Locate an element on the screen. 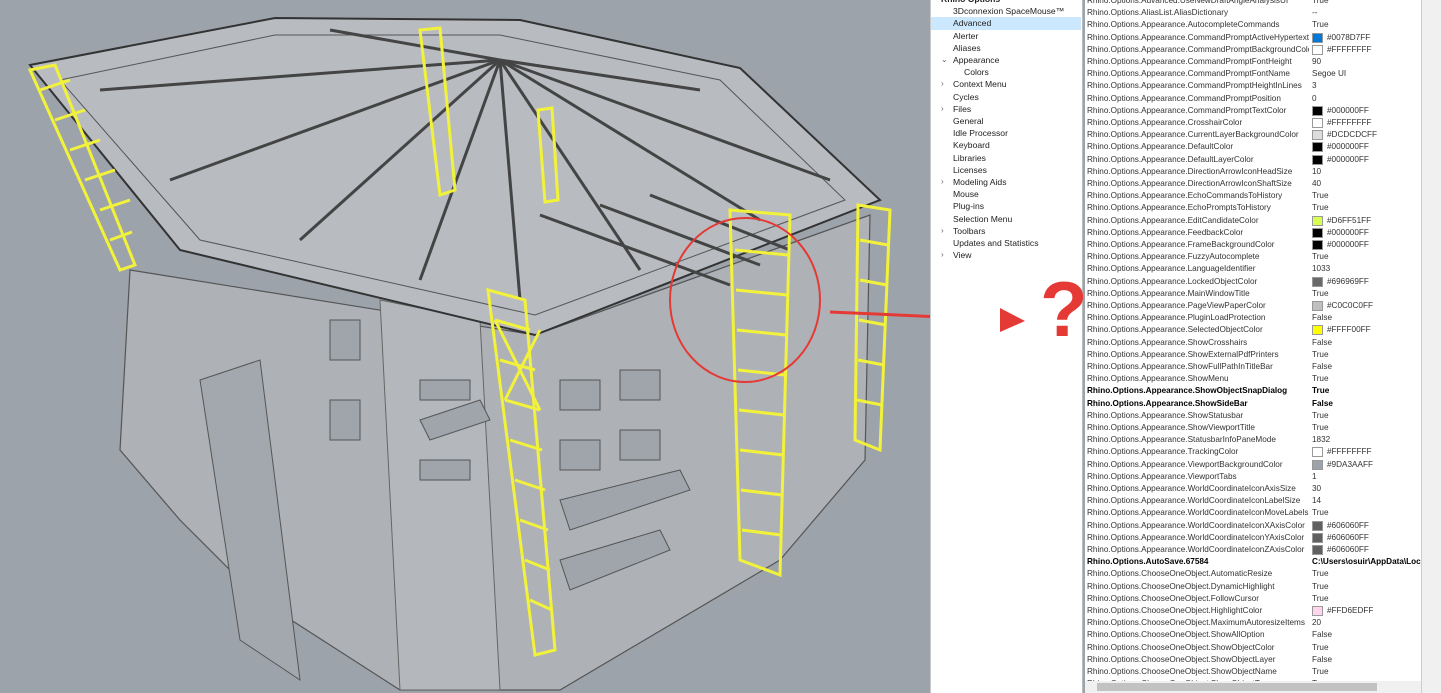  arrowhead is located at coordinates (1012, 320).